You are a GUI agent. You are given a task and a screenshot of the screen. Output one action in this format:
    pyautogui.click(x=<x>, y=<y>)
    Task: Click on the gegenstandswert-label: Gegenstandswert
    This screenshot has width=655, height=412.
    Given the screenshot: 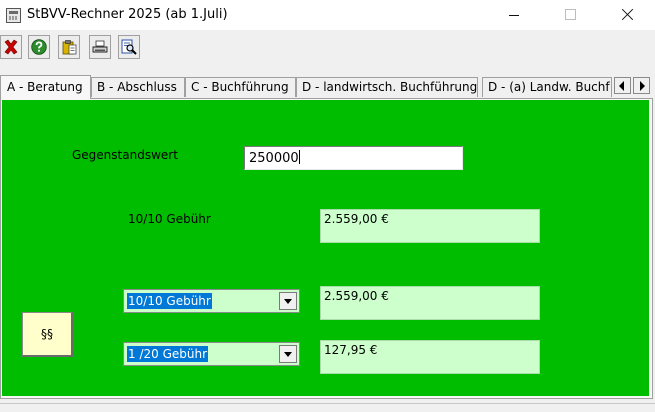 What is the action you would take?
    pyautogui.click(x=125, y=155)
    